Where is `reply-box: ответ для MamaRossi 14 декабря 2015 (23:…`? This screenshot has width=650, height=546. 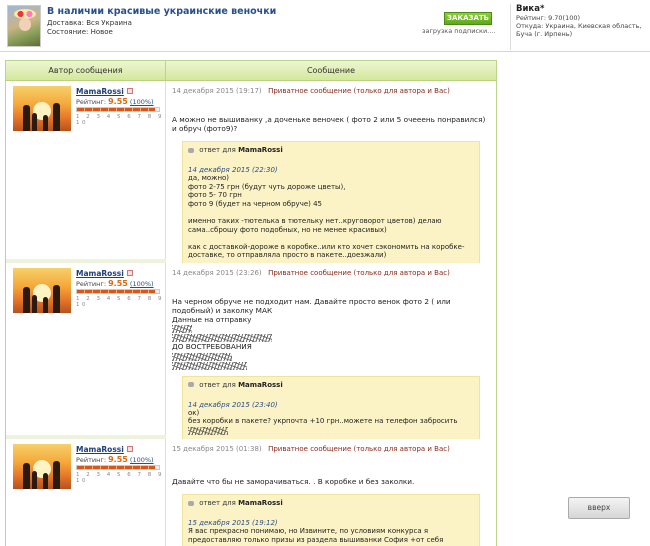
reply-box: ответ для MamaRossi 14 декабря 2015 (23:… is located at coordinates (331, 408).